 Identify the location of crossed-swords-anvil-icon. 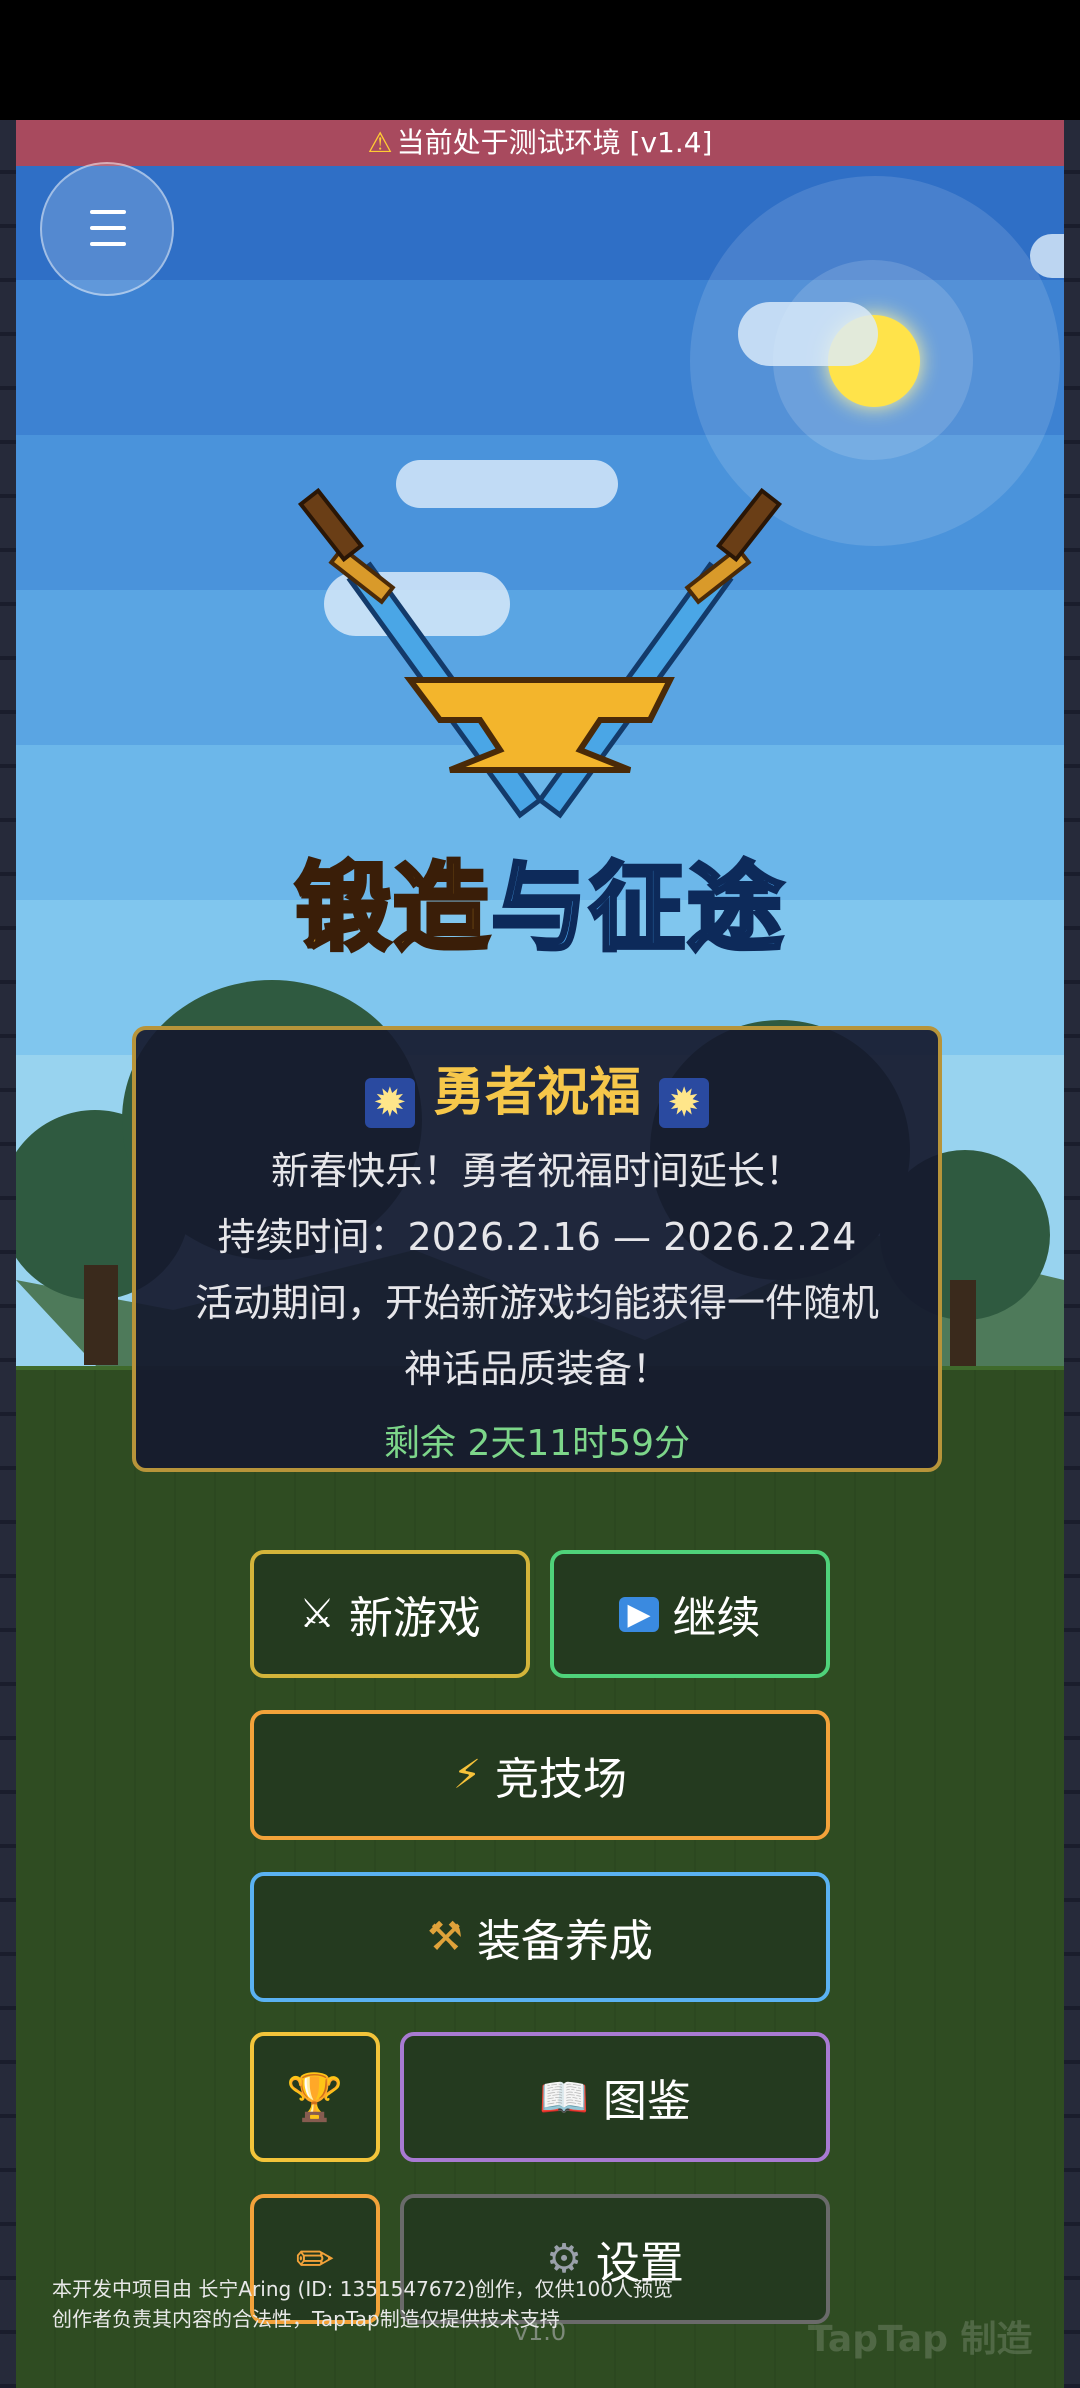
(540, 653).